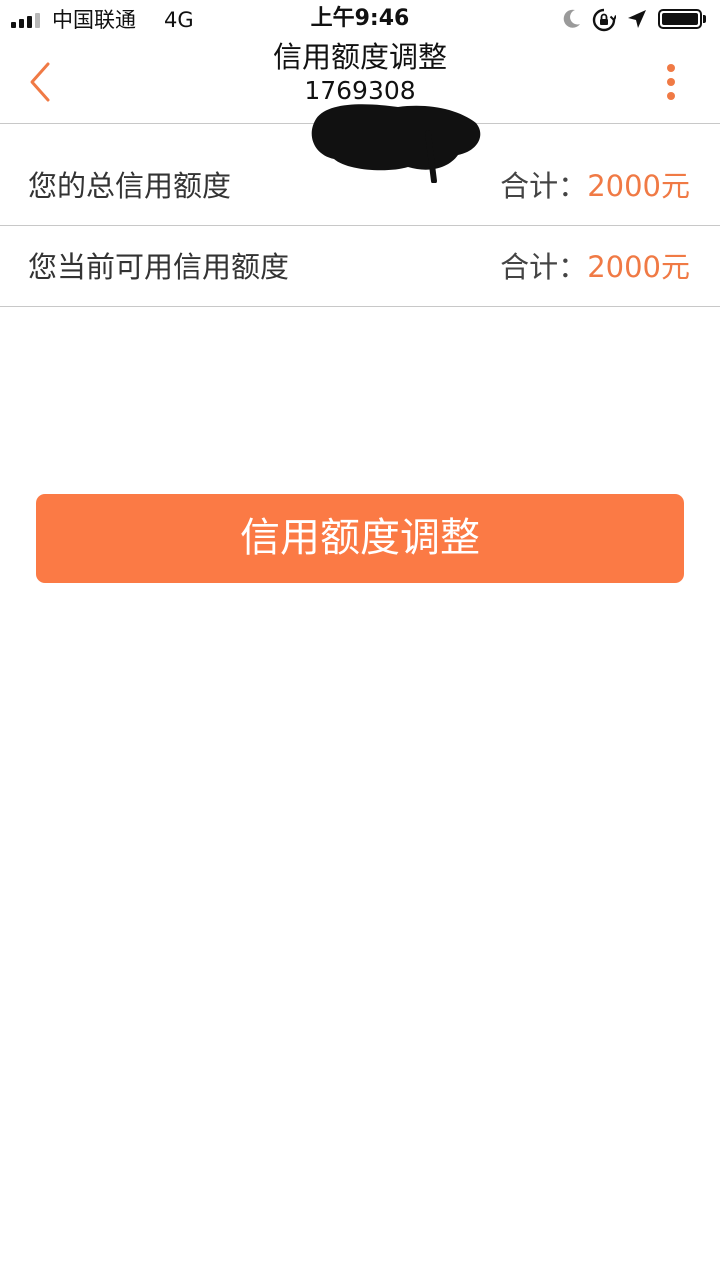 This screenshot has height=1280, width=720. What do you see at coordinates (359, 57) in the screenshot?
I see `page-title: 信用额度调整` at bounding box center [359, 57].